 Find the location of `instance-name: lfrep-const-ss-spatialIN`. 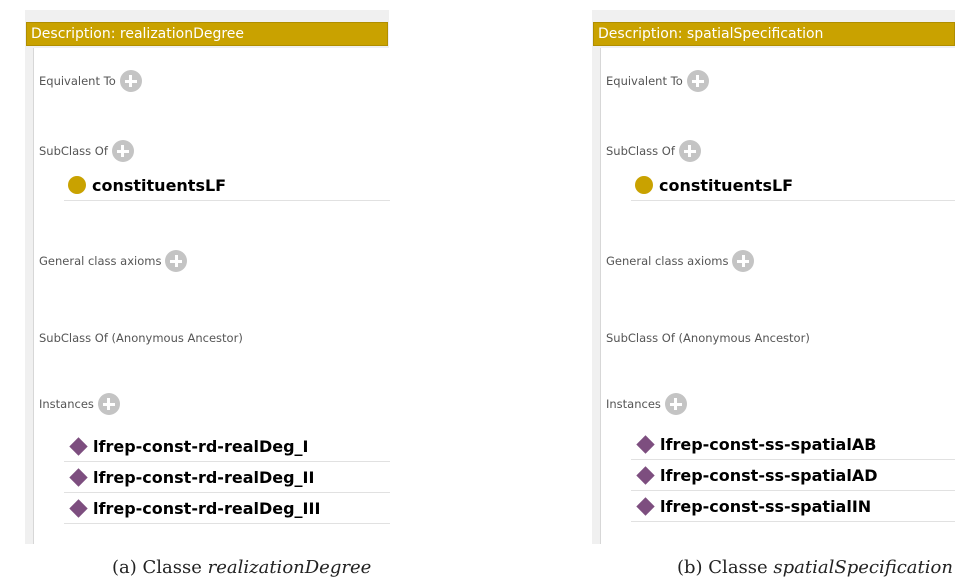

instance-name: lfrep-const-ss-spatialIN is located at coordinates (766, 506).